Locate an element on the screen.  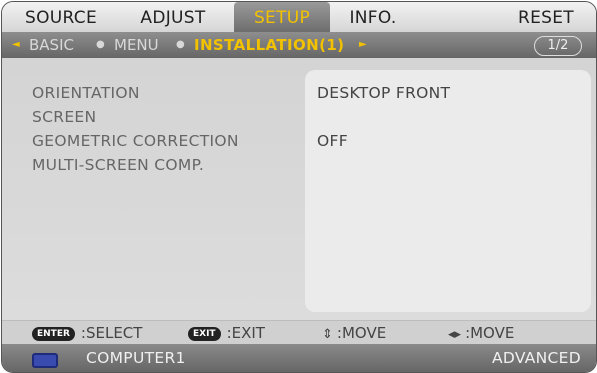
page-indicator: 1/2 is located at coordinates (558, 46).